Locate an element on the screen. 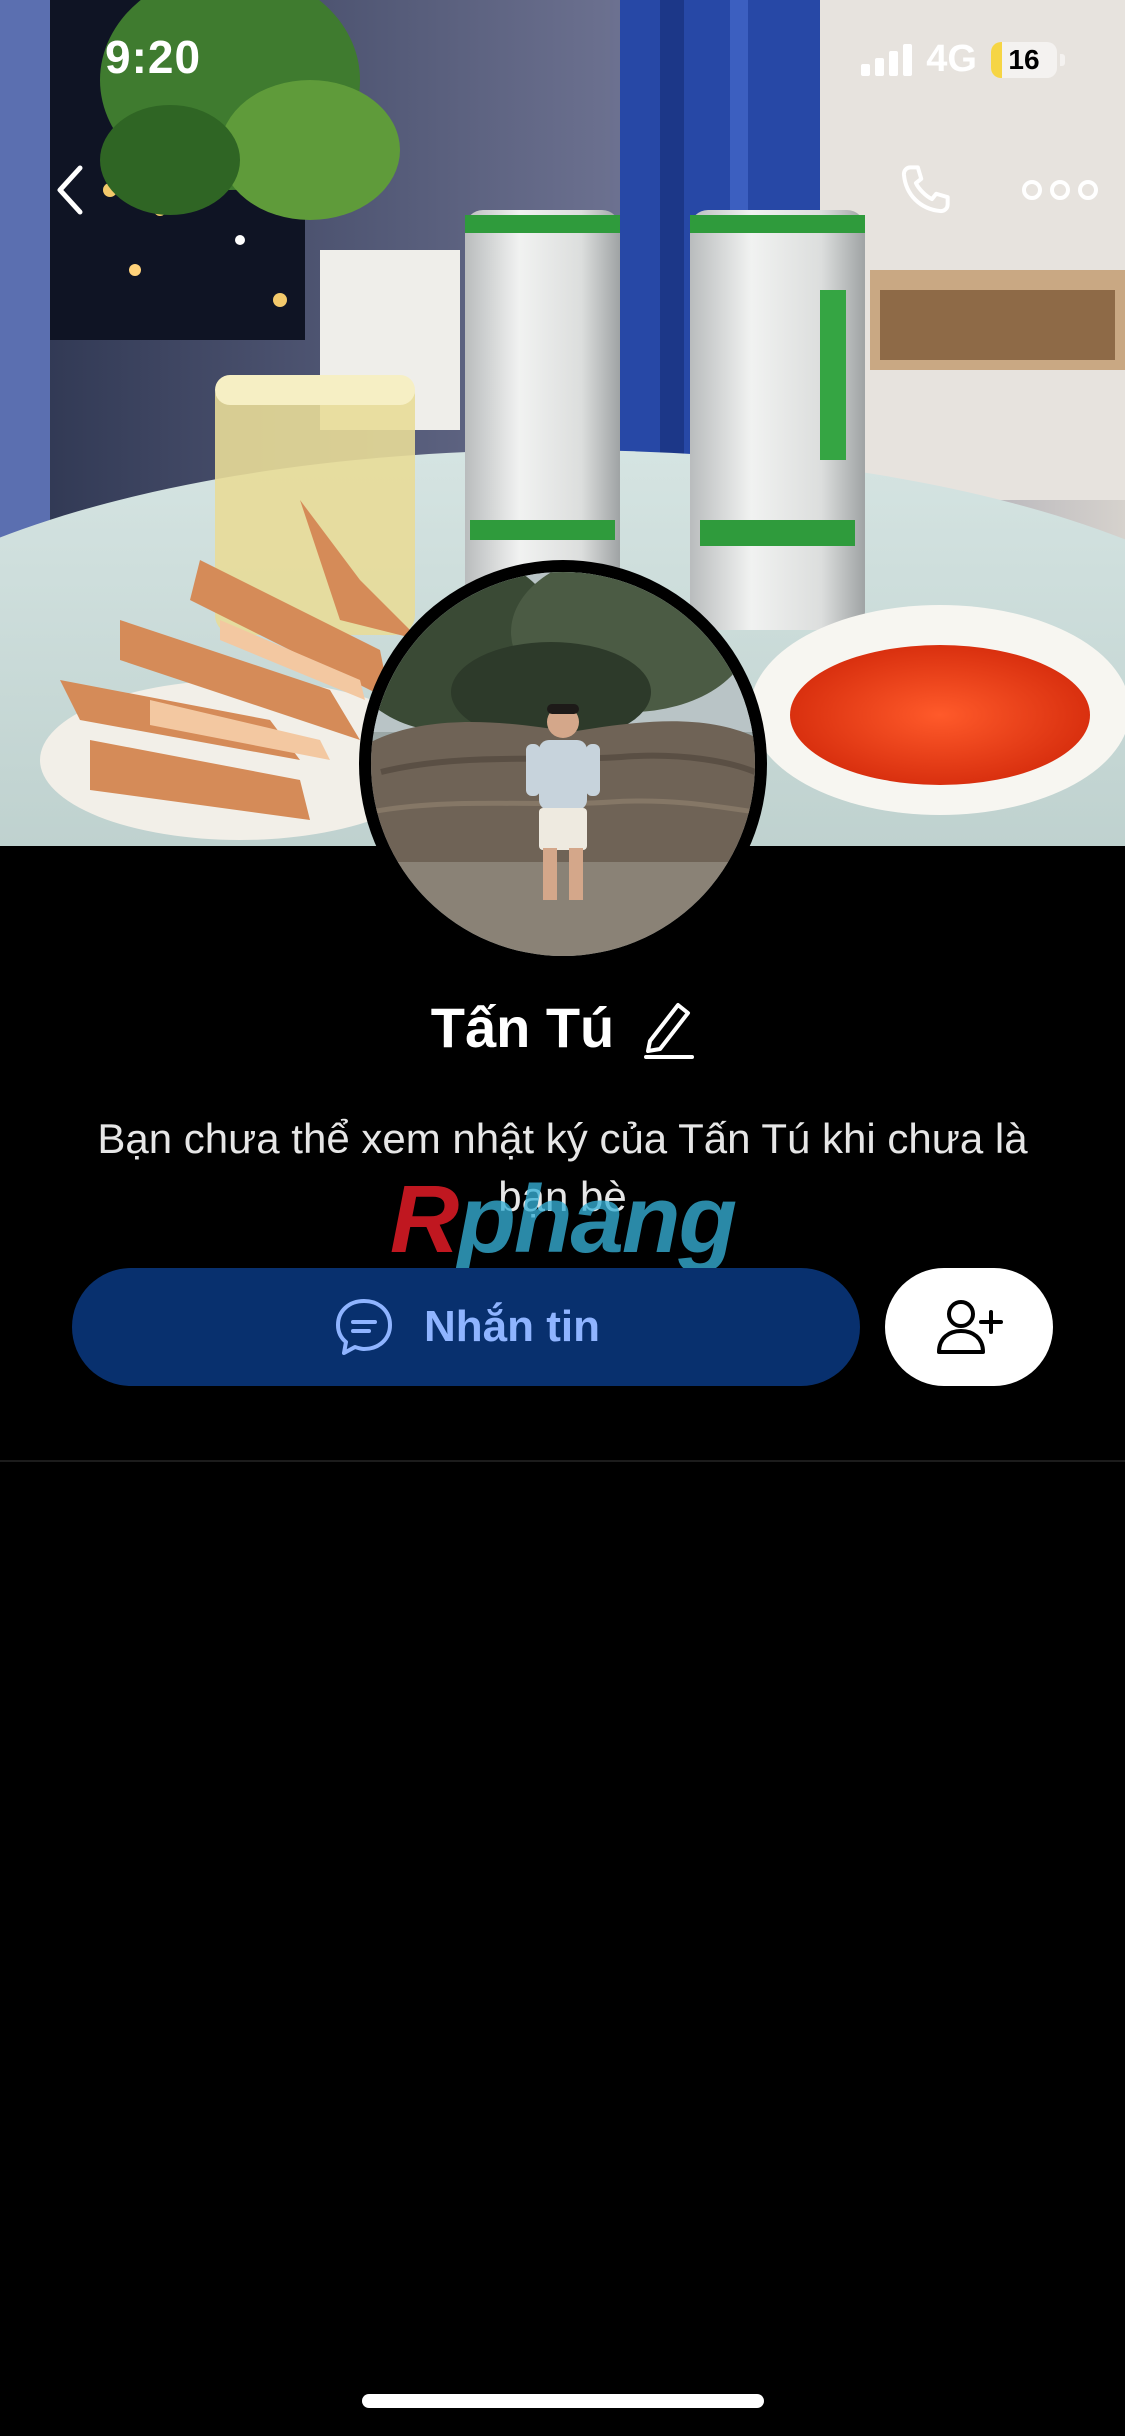  status-time: 9:20 is located at coordinates (153, 57).